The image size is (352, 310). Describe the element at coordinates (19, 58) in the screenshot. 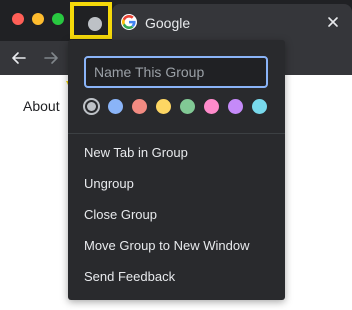

I see `back-arrow-icon` at that location.